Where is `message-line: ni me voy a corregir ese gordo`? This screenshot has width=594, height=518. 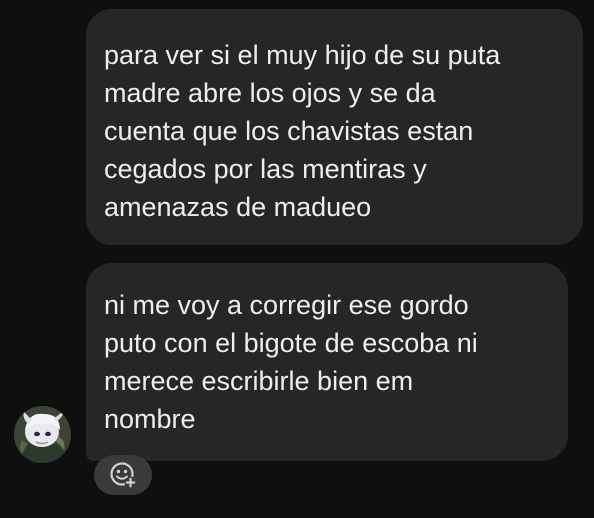
message-line: ni me voy a corregir ese gordo is located at coordinates (286, 305).